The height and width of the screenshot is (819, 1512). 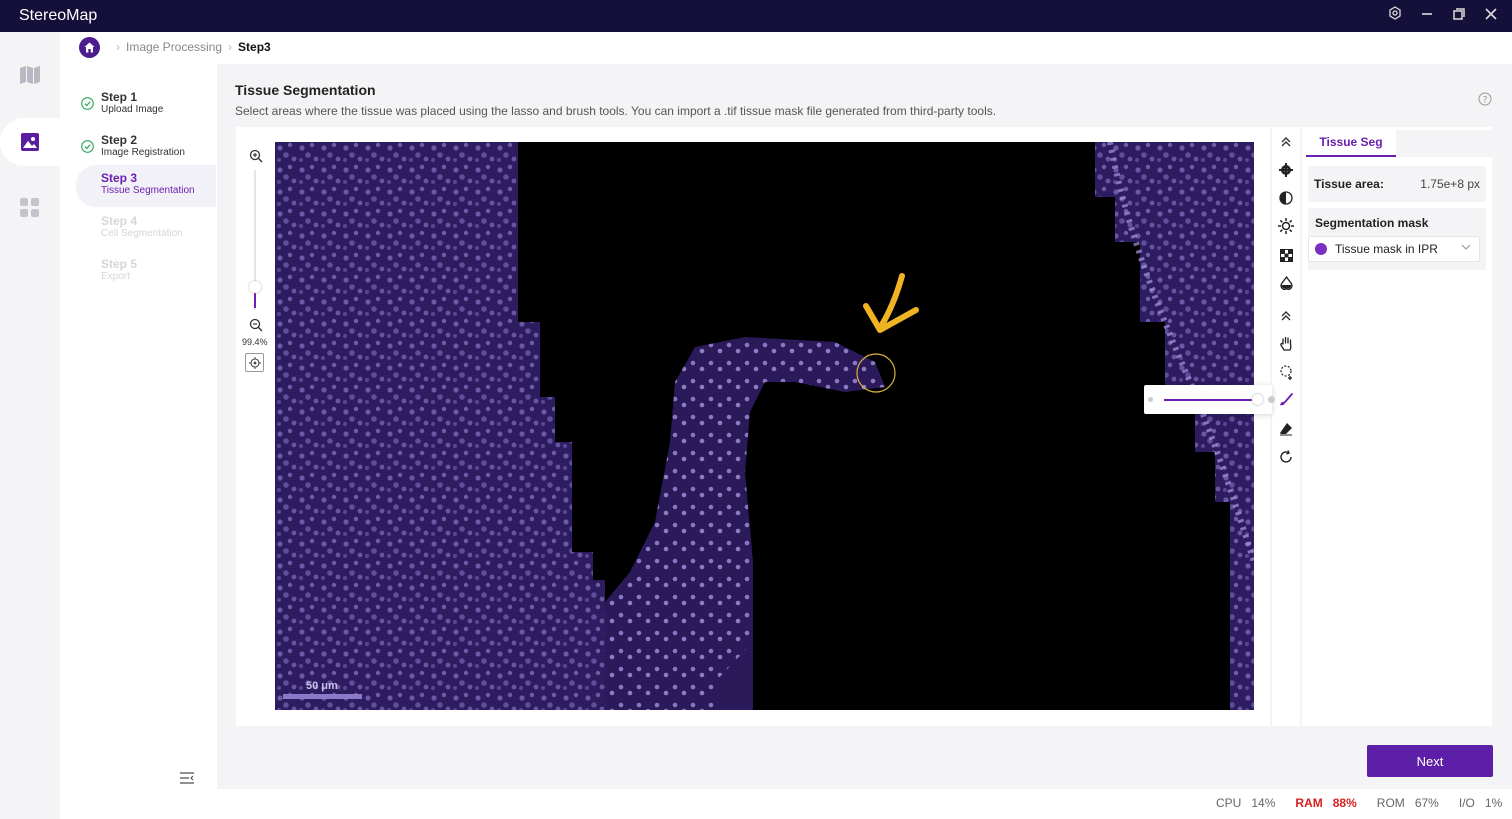 I want to click on brush-size-max-marker, so click(x=1271, y=399).